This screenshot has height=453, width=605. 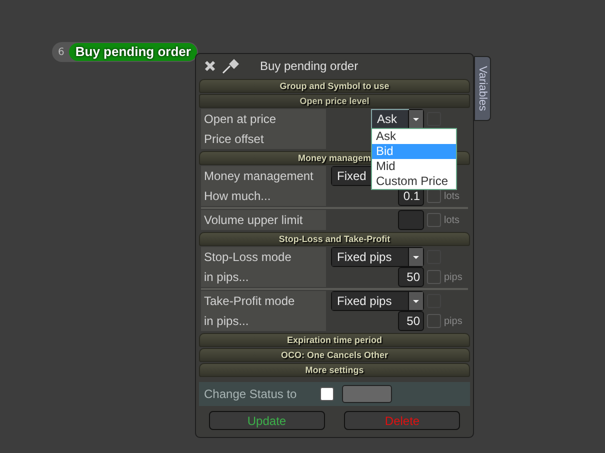 I want to click on field-label: Price offset, so click(x=263, y=139).